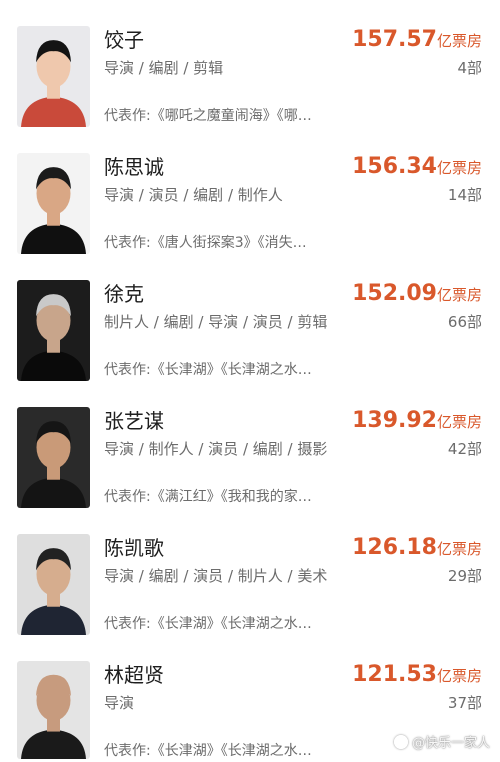 The width and height of the screenshot is (500, 762). I want to click on box-office: 152.09亿票房, so click(417, 294).